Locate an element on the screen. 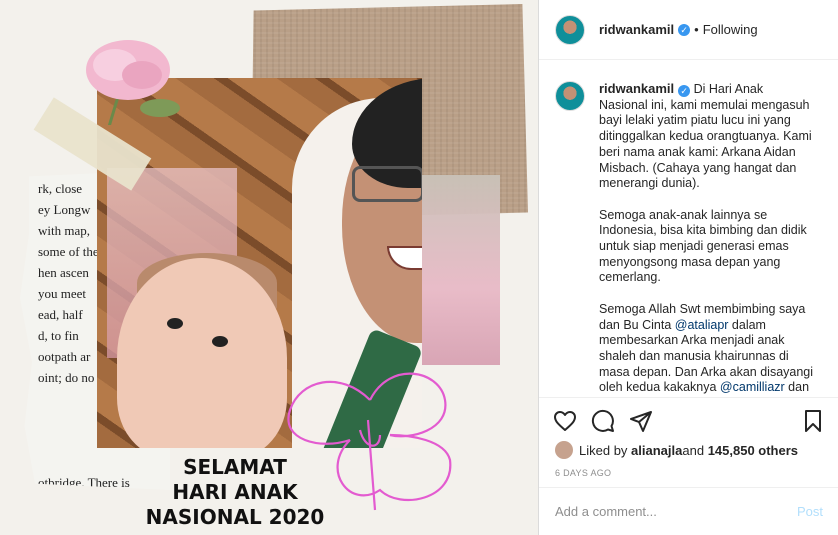 The image size is (838, 535). bookmark-icon is located at coordinates (813, 420).